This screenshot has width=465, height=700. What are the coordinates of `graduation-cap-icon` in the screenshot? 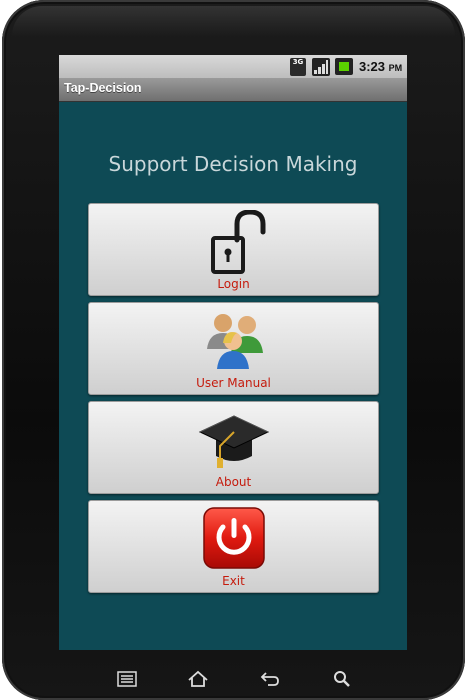 It's located at (233, 441).